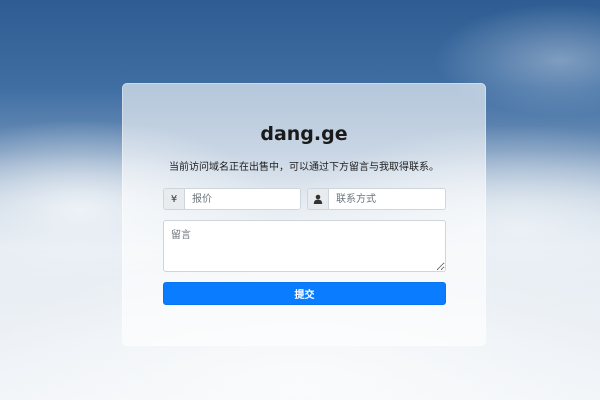  I want to click on submit-button: 提交, so click(304, 293).